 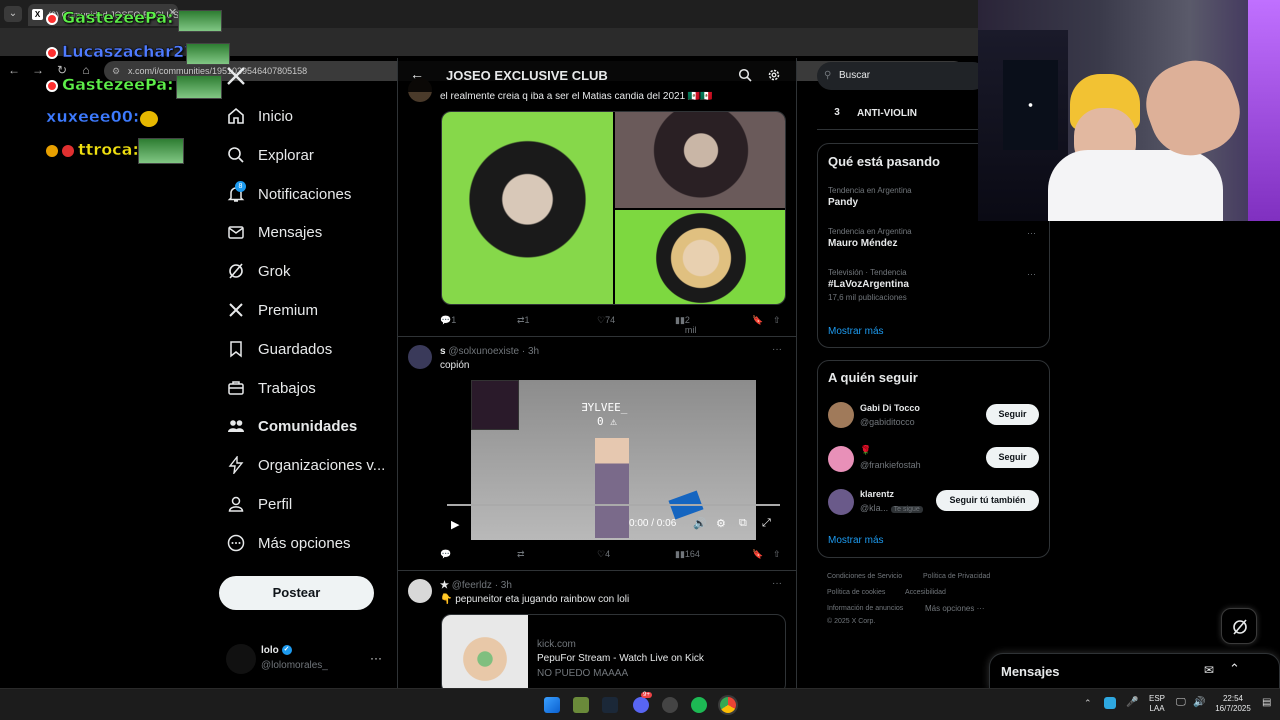 What do you see at coordinates (1234, 669) in the screenshot?
I see `expand-icon: ⌃` at bounding box center [1234, 669].